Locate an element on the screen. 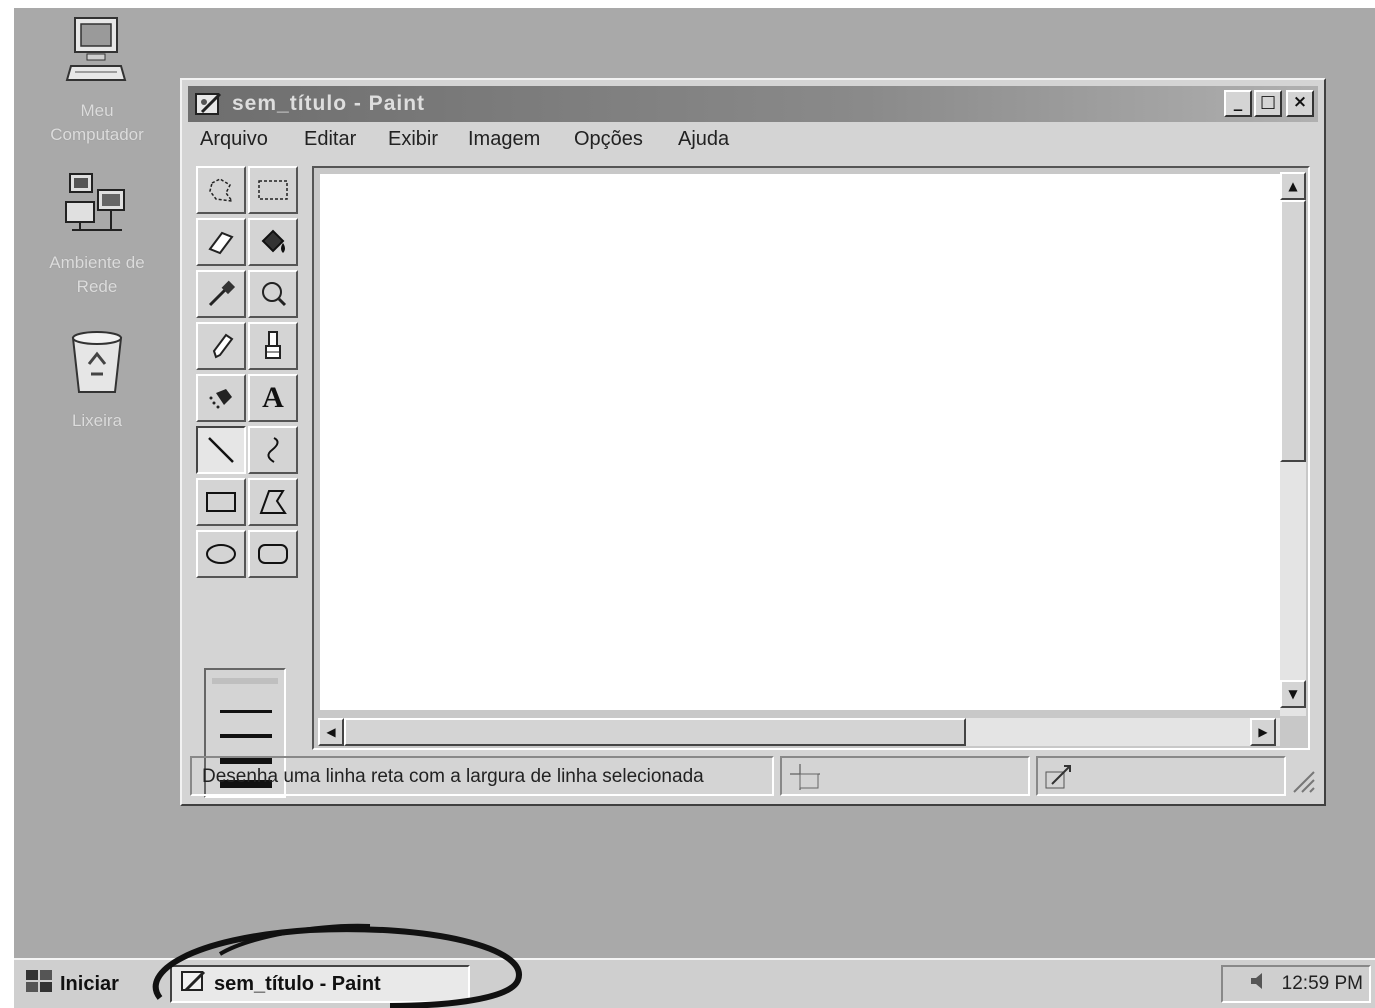  magnifier-tool is located at coordinates (273, 294).